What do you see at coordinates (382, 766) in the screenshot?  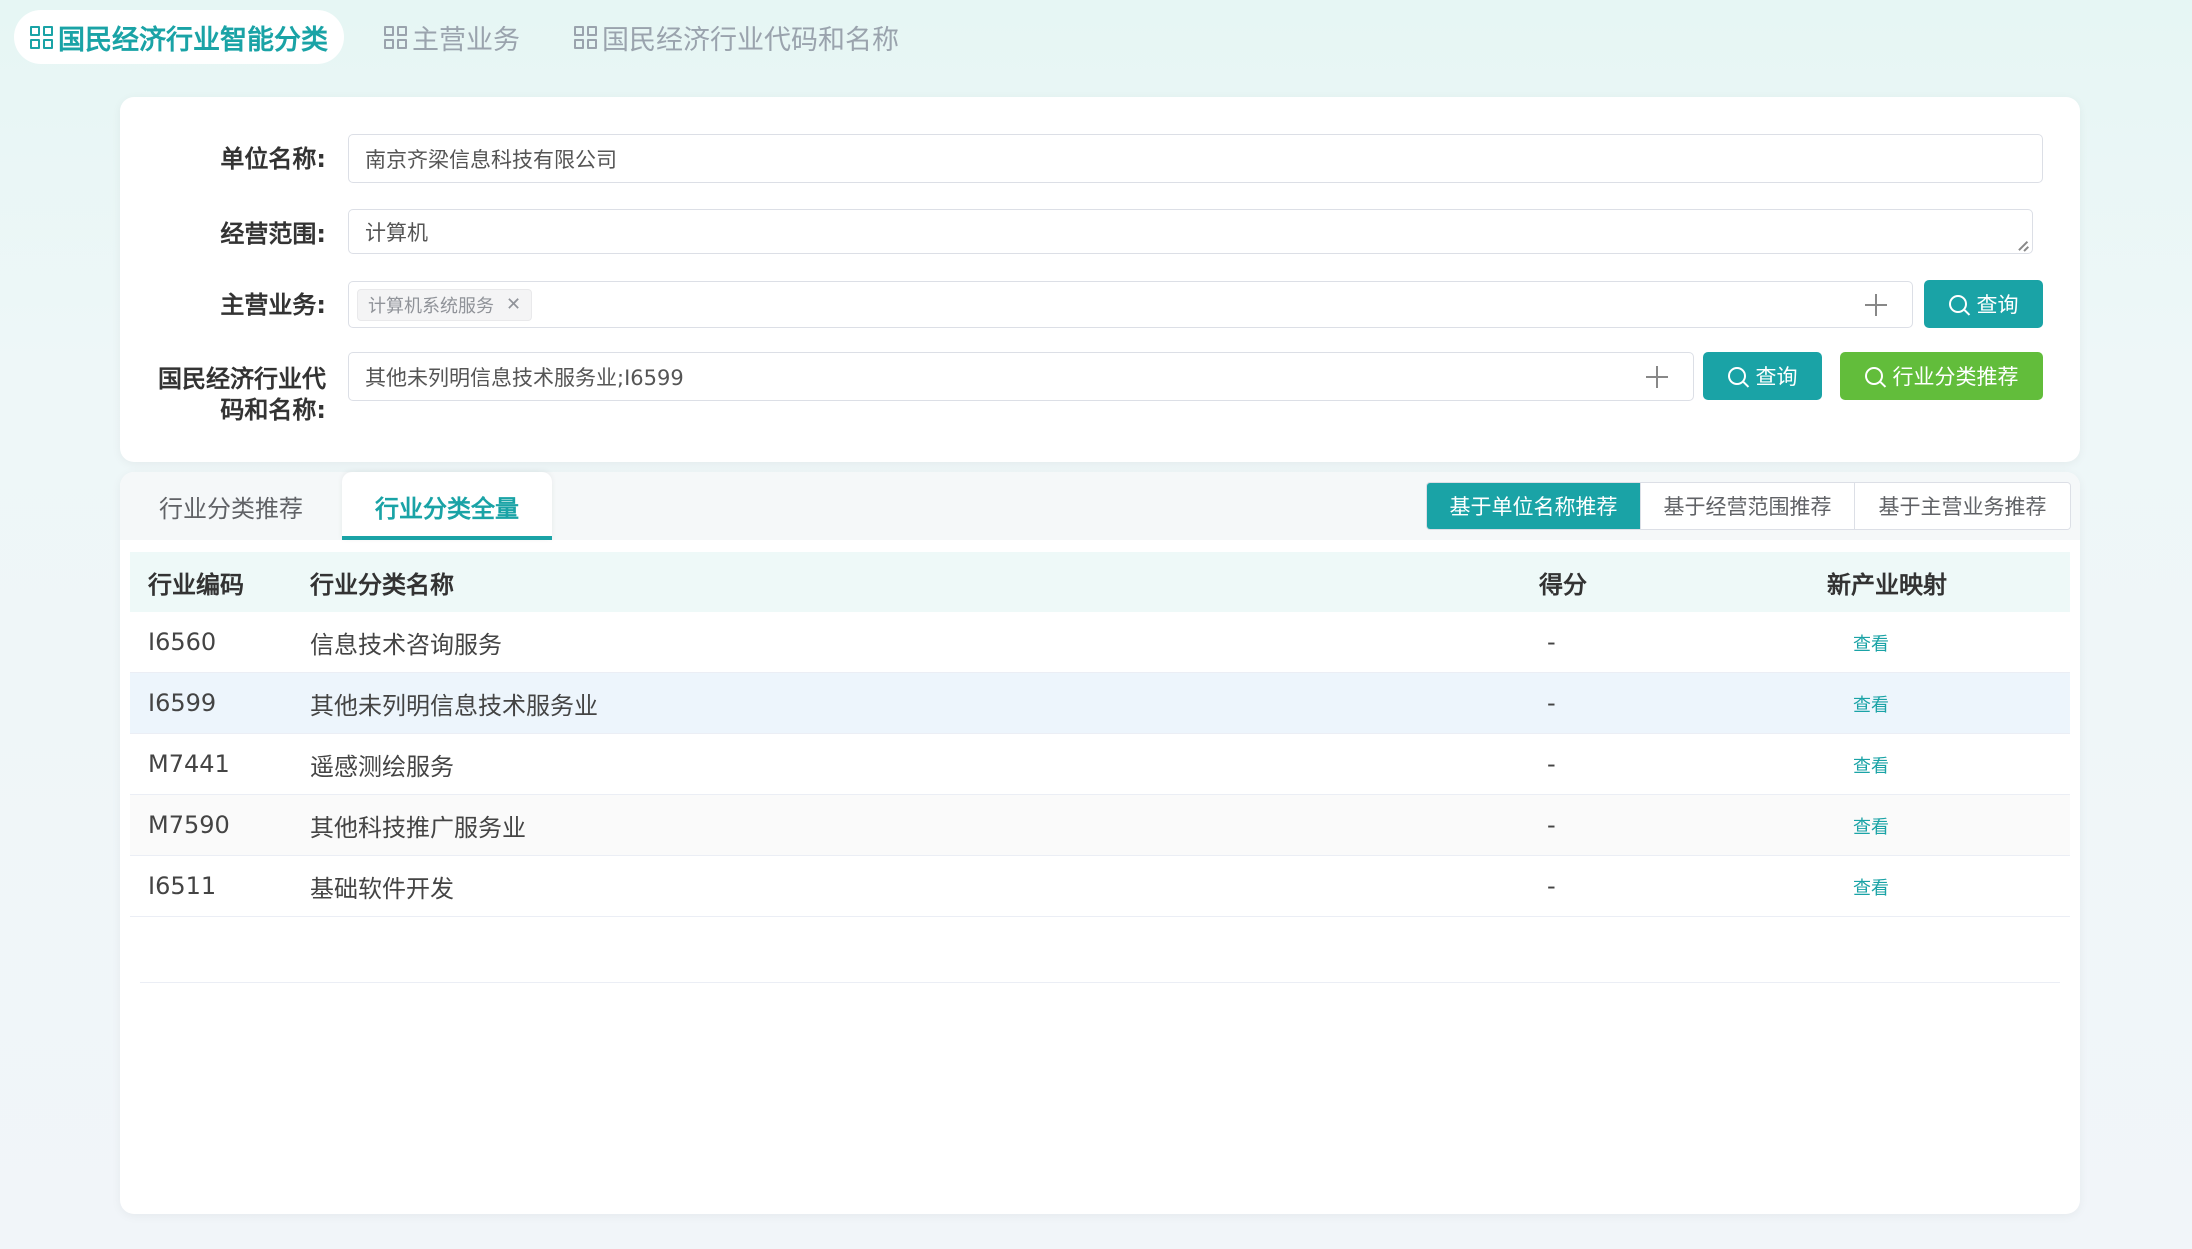 I see `cell-name: 遥感测绘服务` at bounding box center [382, 766].